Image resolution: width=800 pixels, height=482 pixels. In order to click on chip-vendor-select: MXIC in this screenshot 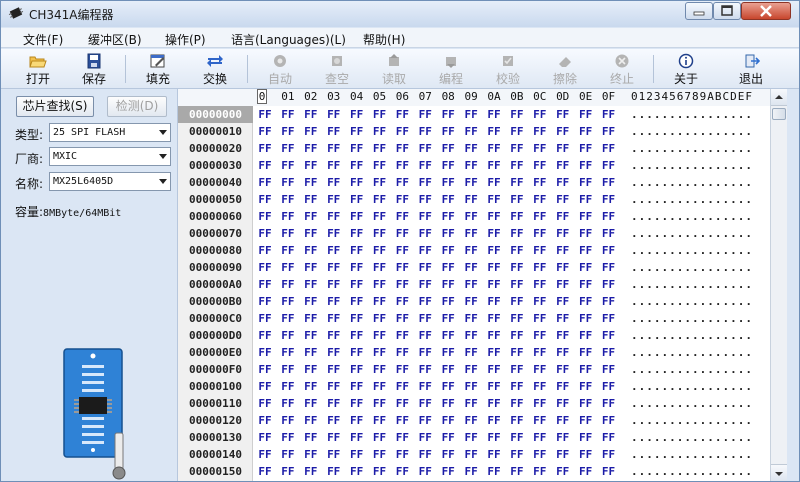, I will do `click(110, 156)`.